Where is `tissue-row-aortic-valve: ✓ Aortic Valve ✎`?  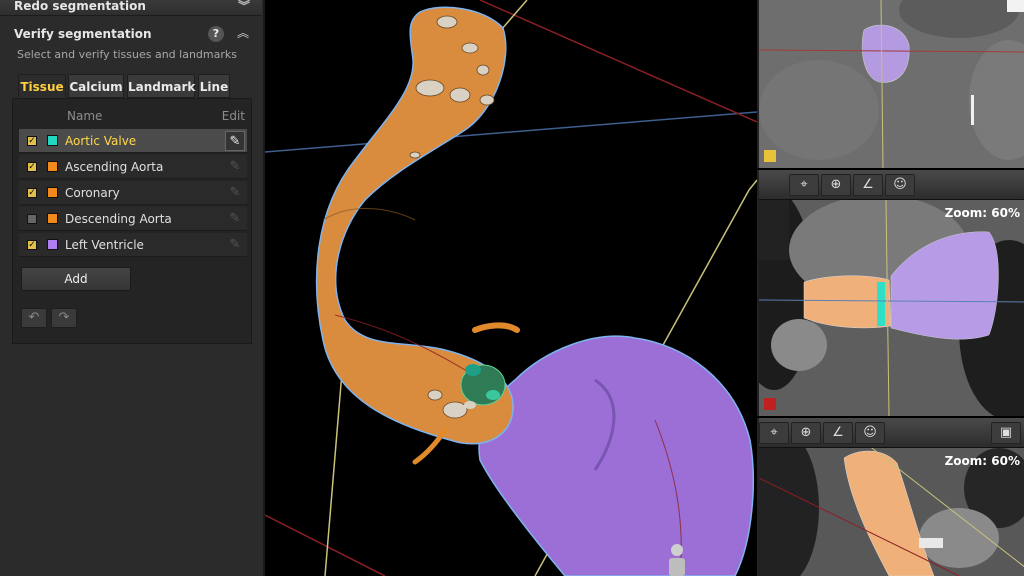
tissue-row-aortic-valve: ✓ Aortic Valve ✎ is located at coordinates (133, 141).